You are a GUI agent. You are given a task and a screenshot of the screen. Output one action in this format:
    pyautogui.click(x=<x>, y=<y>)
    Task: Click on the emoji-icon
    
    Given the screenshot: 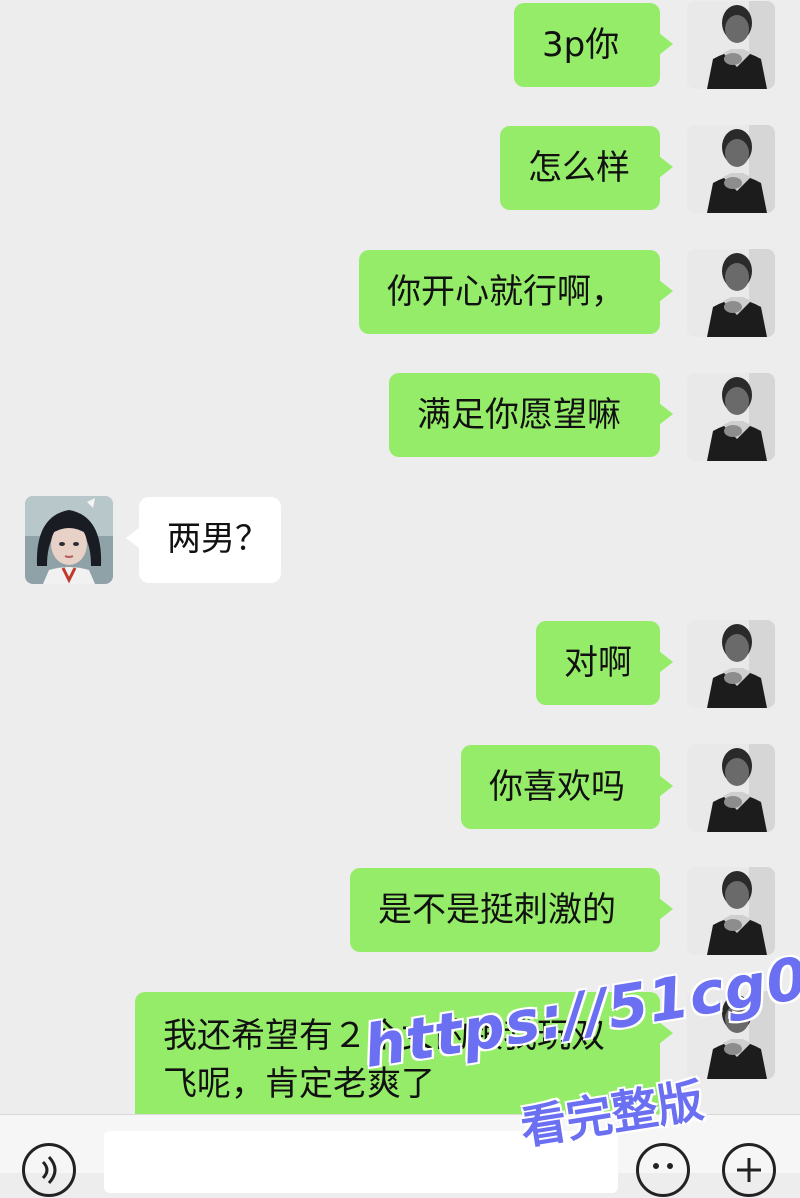 What is the action you would take?
    pyautogui.click(x=663, y=1170)
    